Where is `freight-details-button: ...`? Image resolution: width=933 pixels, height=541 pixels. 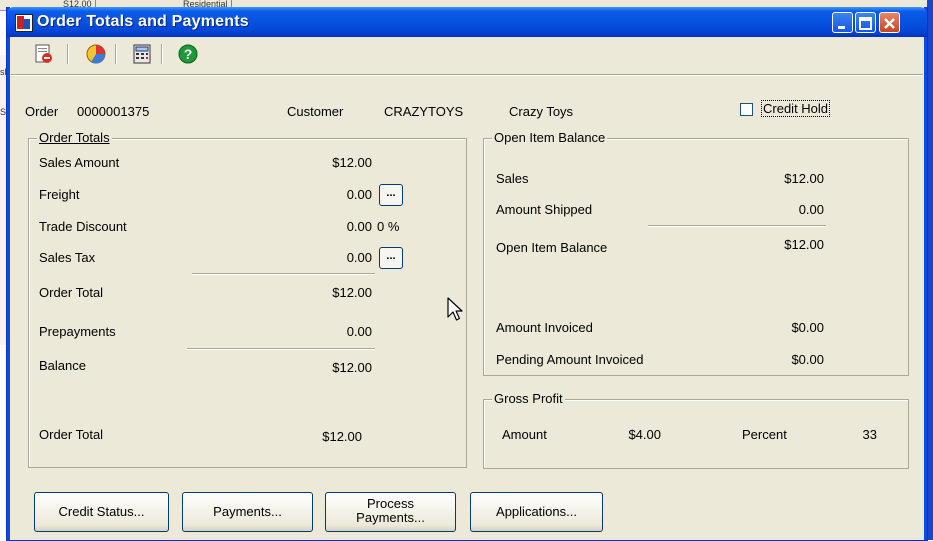 freight-details-button: ... is located at coordinates (391, 195).